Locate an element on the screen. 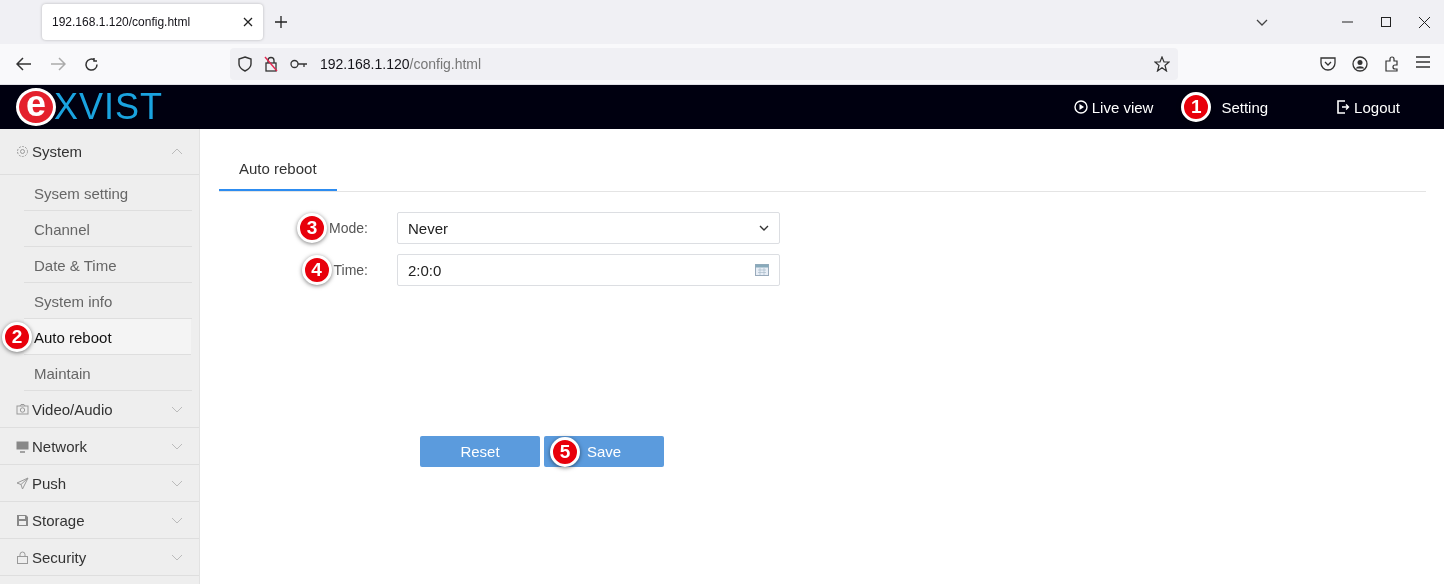  chevron-up-icon is located at coordinates (177, 151).